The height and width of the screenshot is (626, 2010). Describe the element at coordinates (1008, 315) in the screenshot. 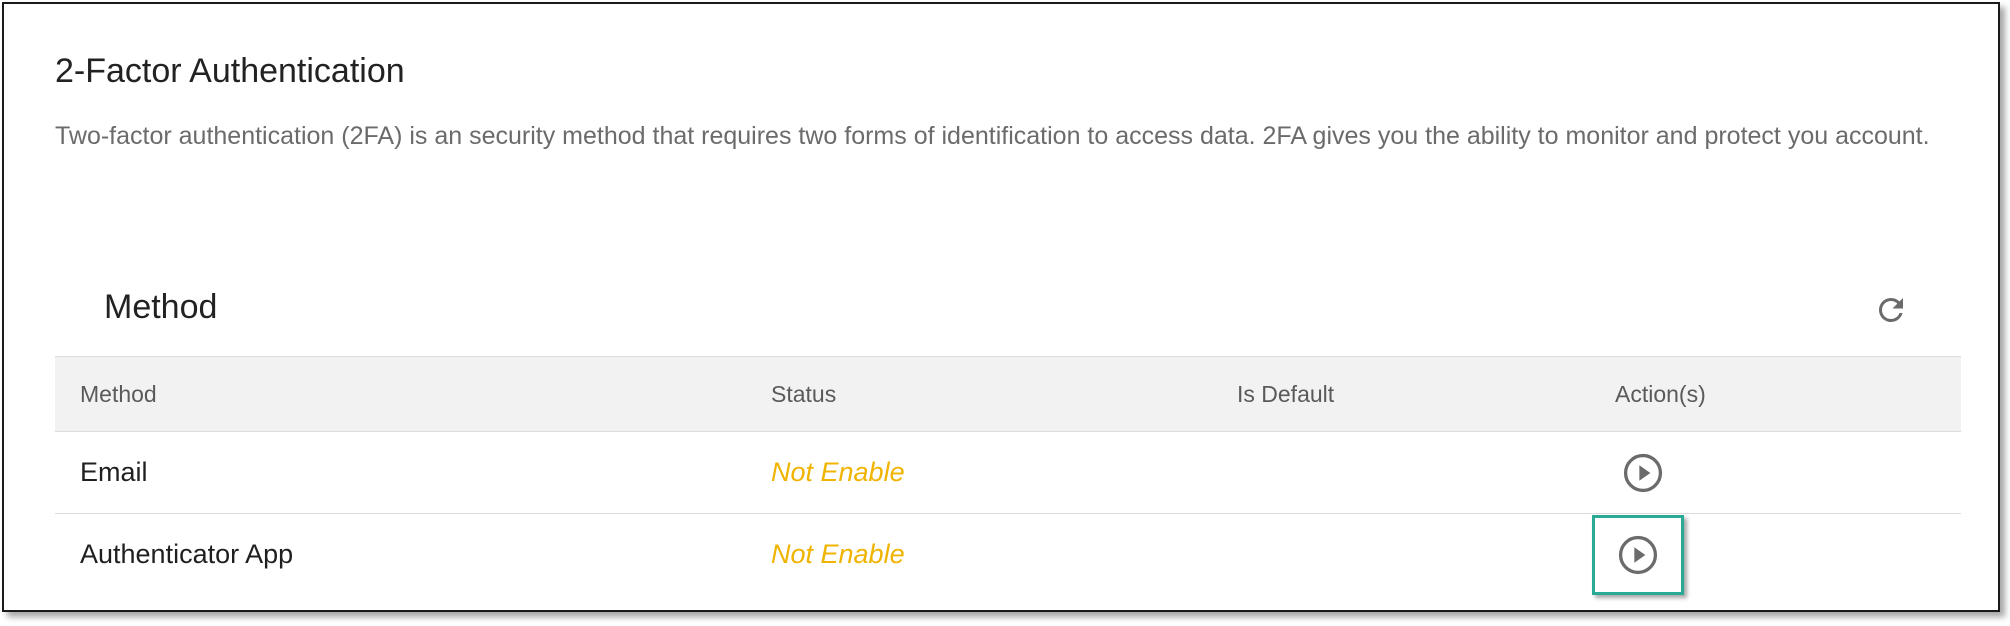

I see `method-section-header: Method` at that location.